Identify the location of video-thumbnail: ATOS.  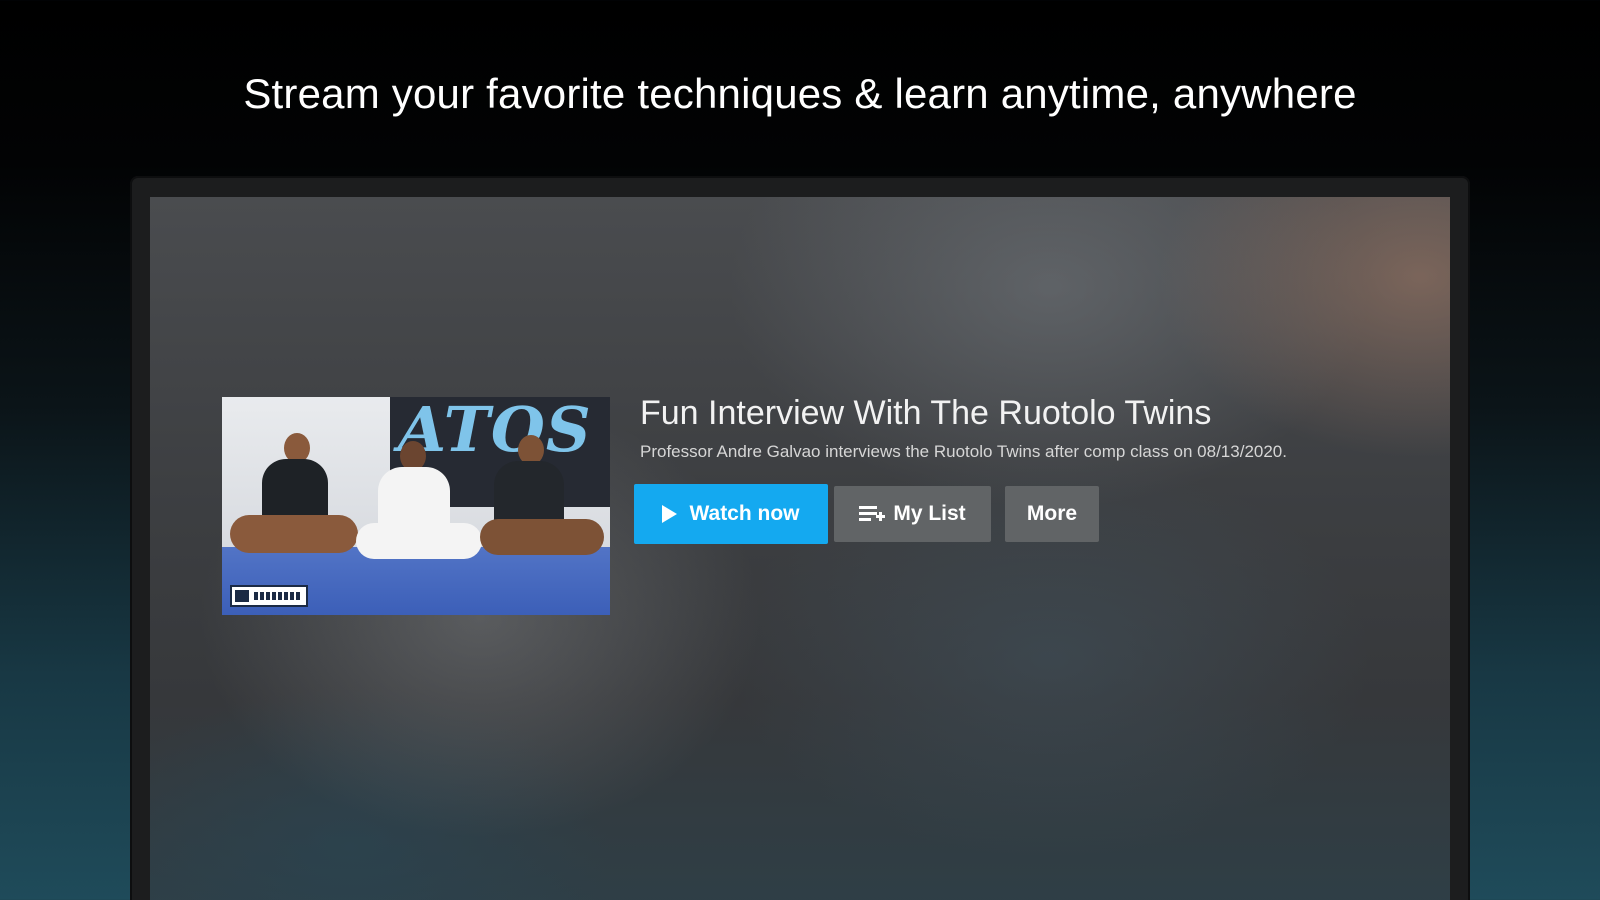
(416, 506).